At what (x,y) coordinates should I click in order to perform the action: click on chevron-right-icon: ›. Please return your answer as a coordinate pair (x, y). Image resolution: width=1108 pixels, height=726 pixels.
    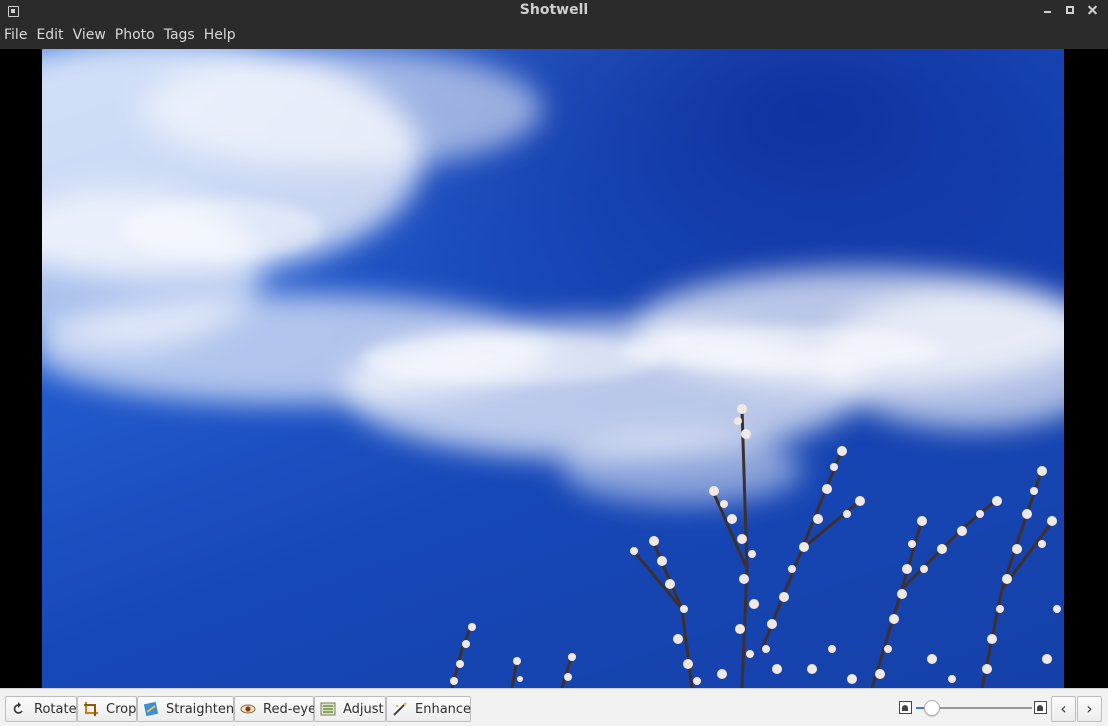
    Looking at the image, I should click on (1089, 708).